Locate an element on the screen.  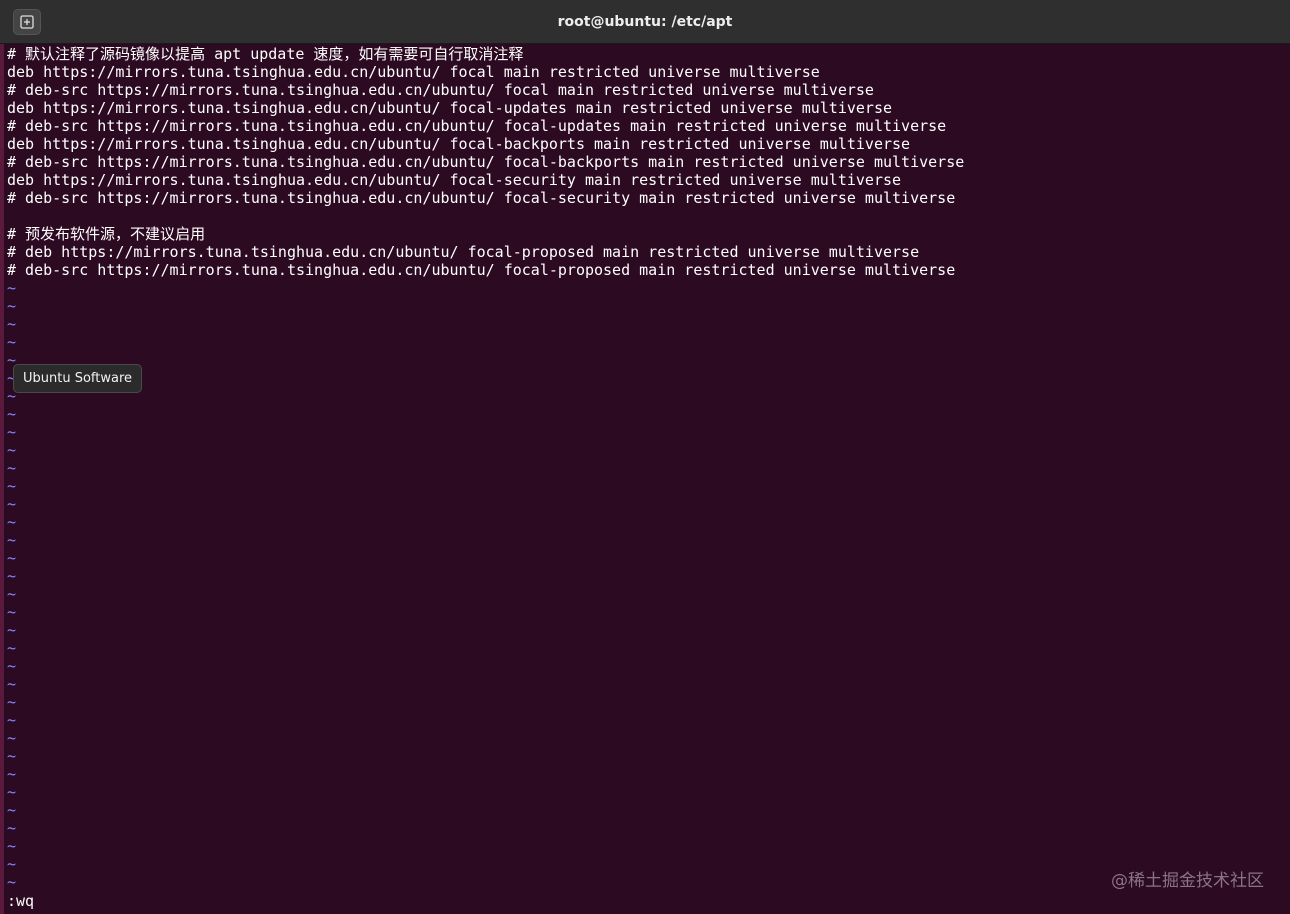
new-tab-icon is located at coordinates (27, 22).